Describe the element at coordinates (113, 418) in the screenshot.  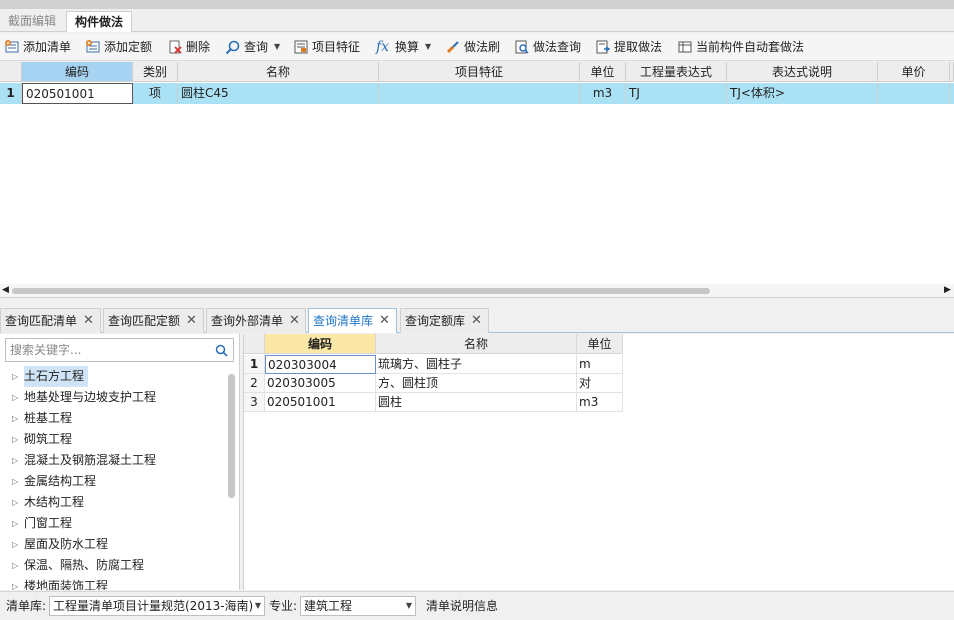
I see `tree-item: ▷ 桩基工程` at that location.